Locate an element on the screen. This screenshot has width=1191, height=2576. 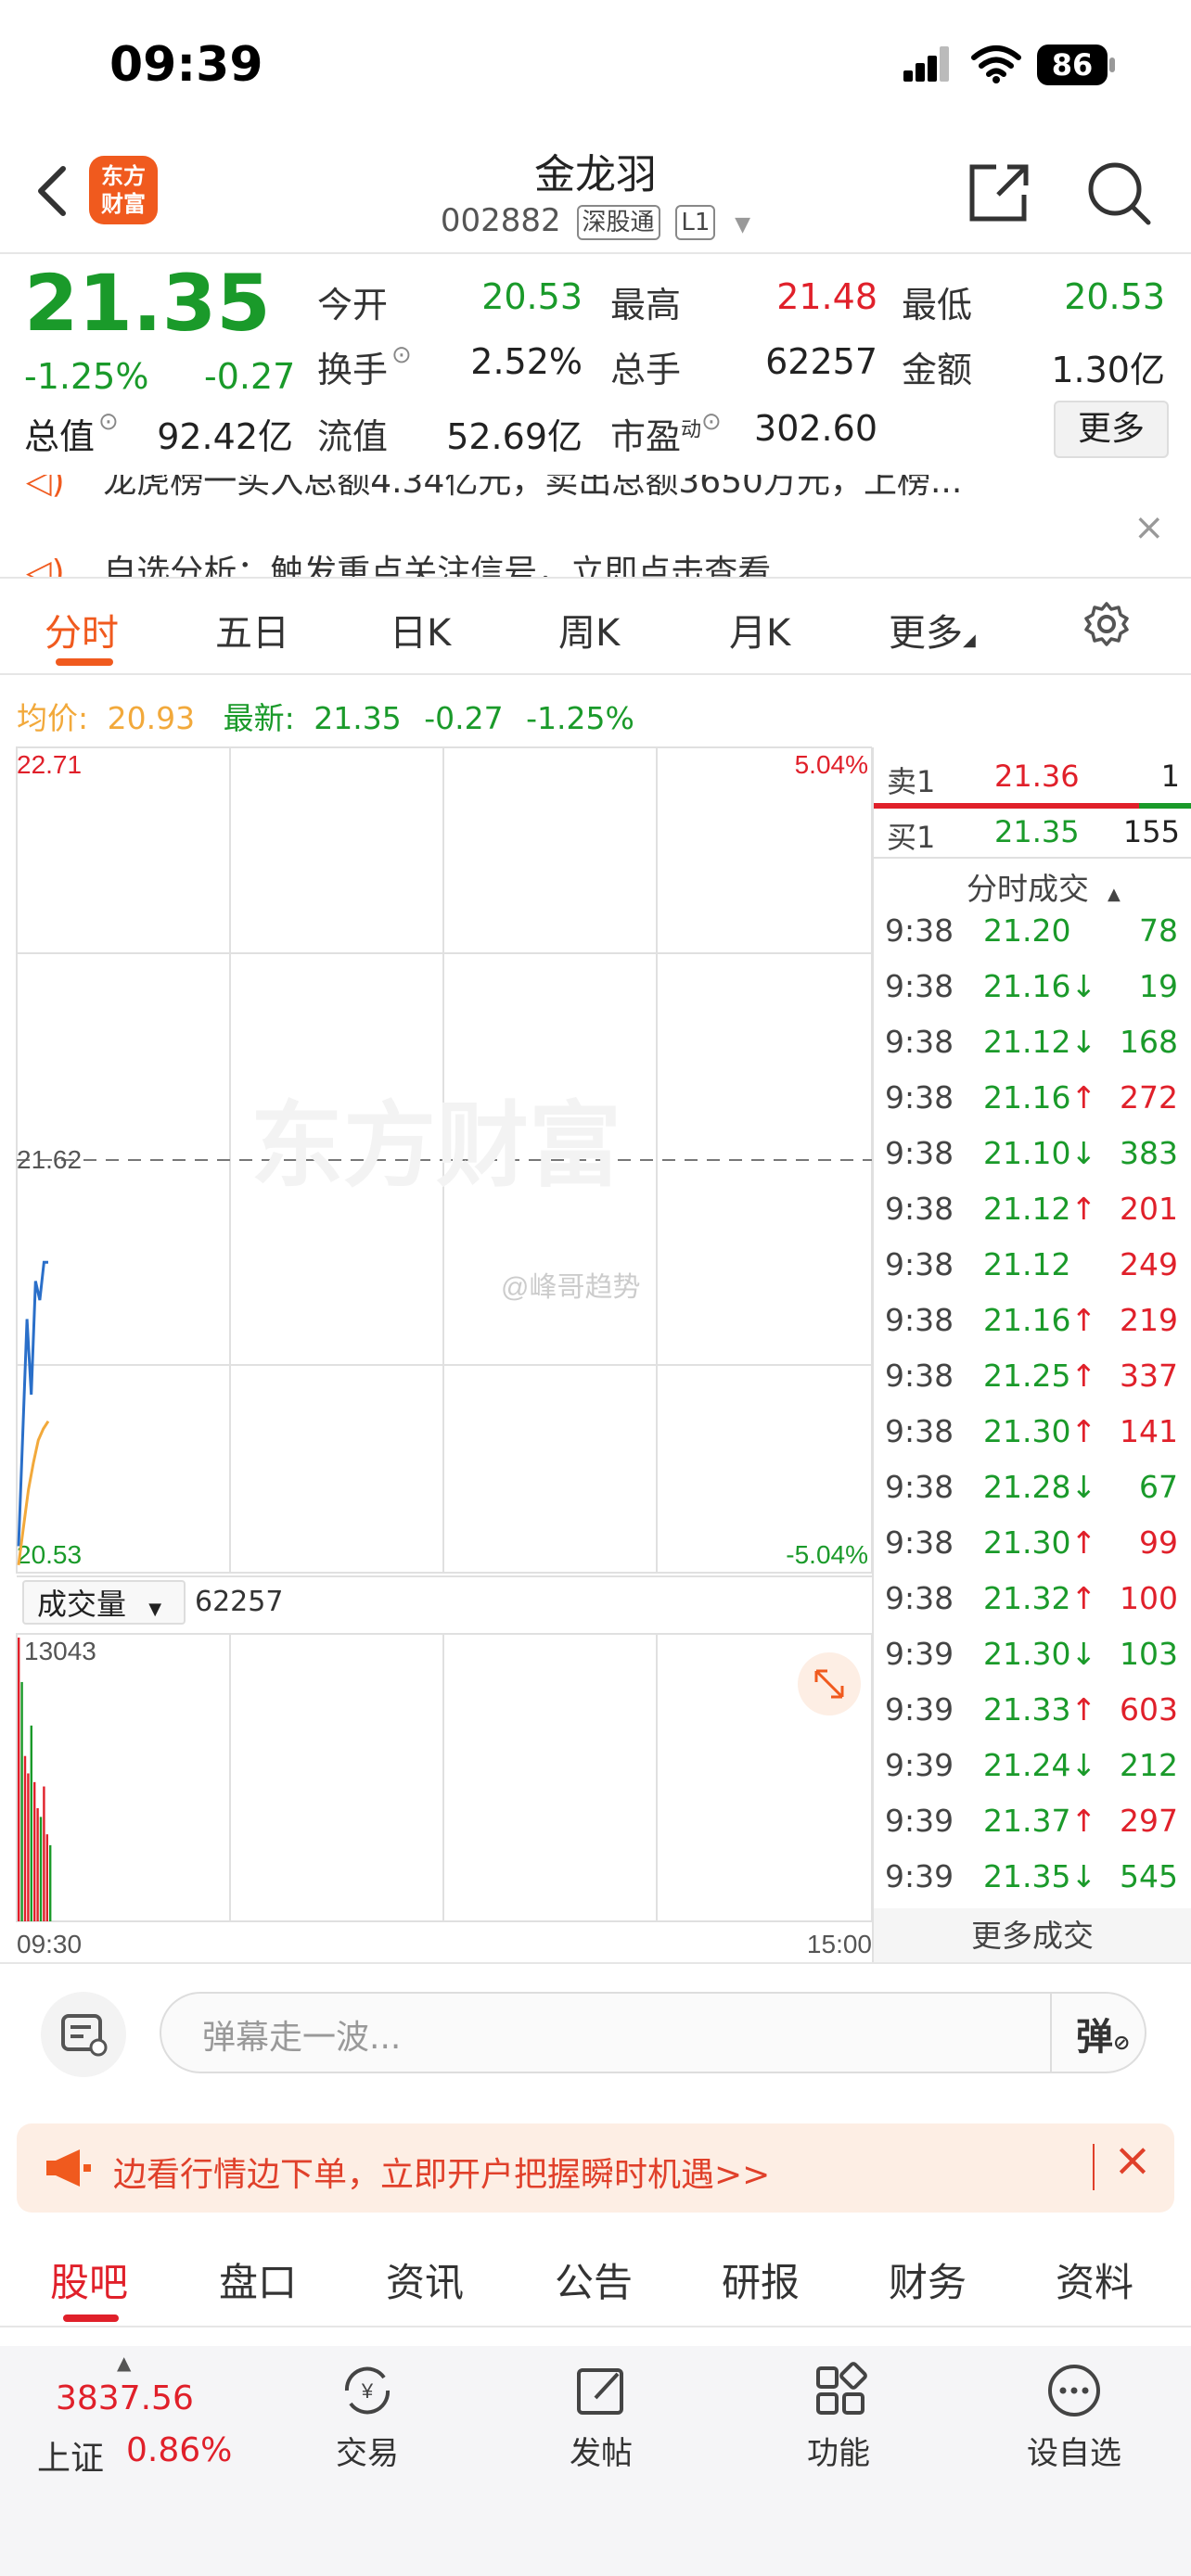
trade-price: 21.32↑ is located at coordinates (1039, 1598).